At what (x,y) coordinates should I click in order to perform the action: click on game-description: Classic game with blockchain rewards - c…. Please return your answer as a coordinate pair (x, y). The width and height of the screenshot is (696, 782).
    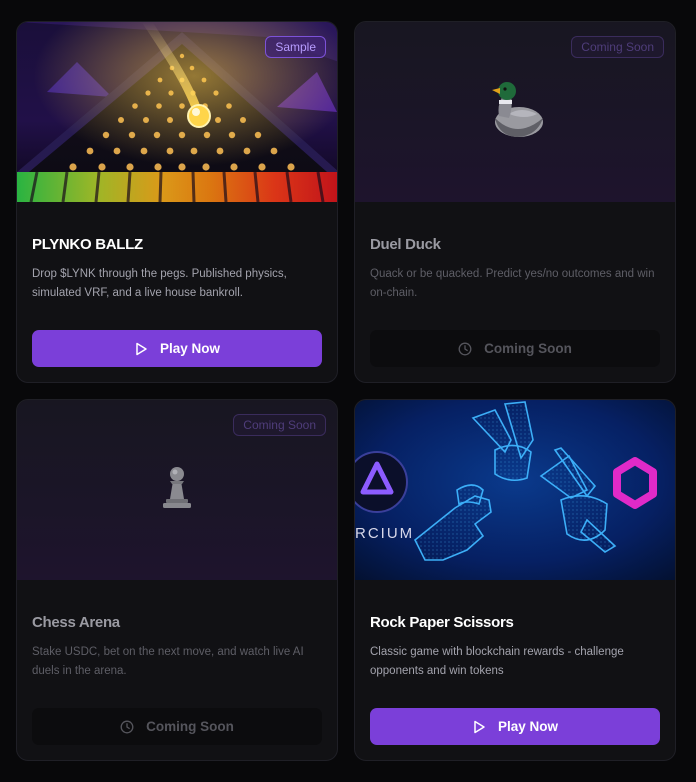
    Looking at the image, I should click on (497, 661).